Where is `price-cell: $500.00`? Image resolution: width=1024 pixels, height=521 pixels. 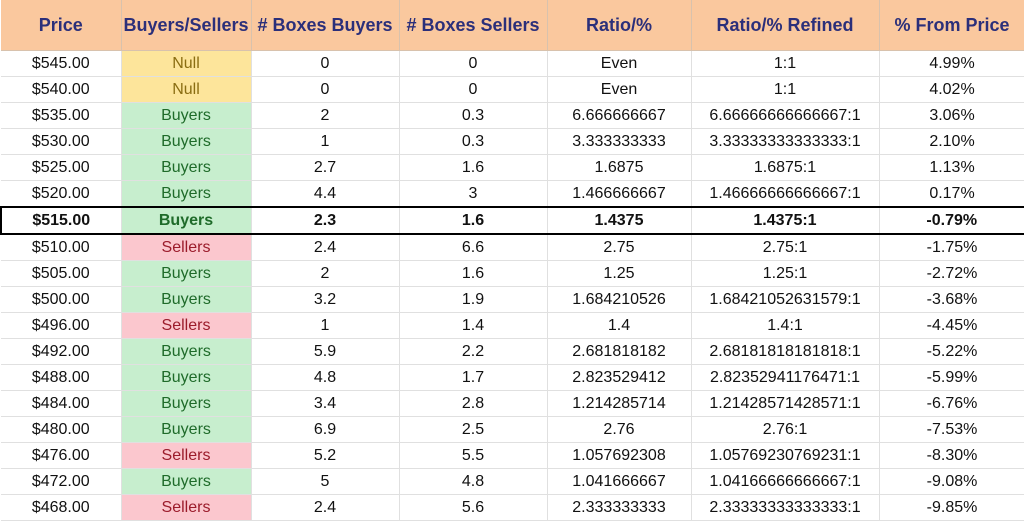 price-cell: $500.00 is located at coordinates (61, 299).